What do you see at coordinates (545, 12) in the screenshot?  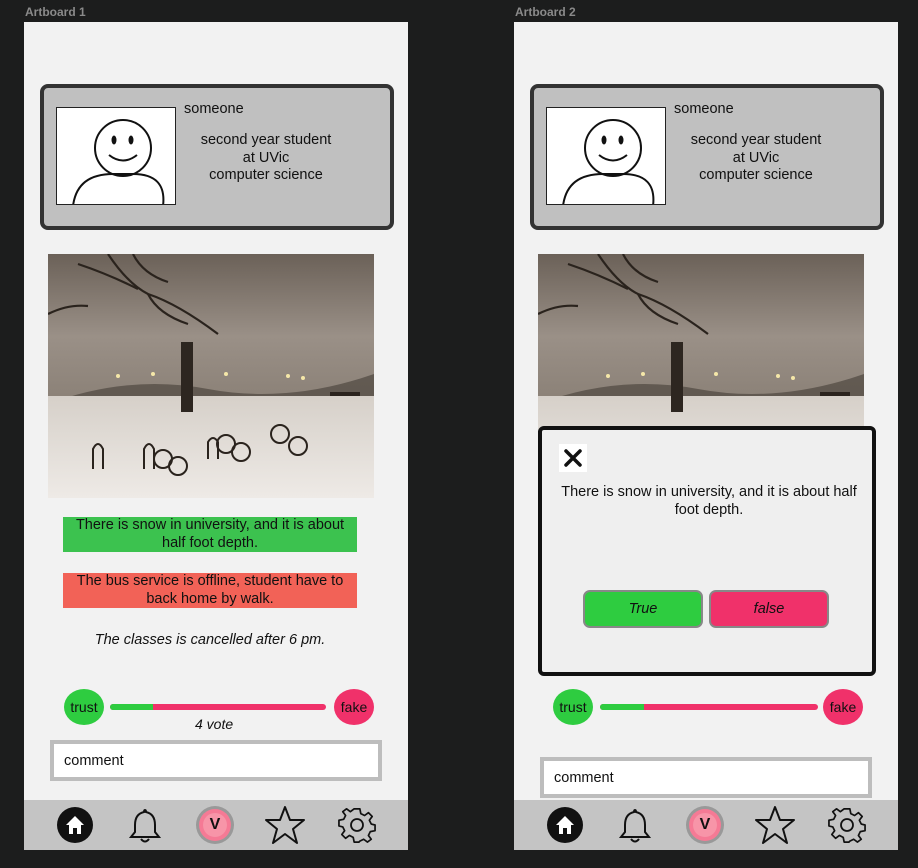 I see `artboard-2-label: Artboard 2` at bounding box center [545, 12].